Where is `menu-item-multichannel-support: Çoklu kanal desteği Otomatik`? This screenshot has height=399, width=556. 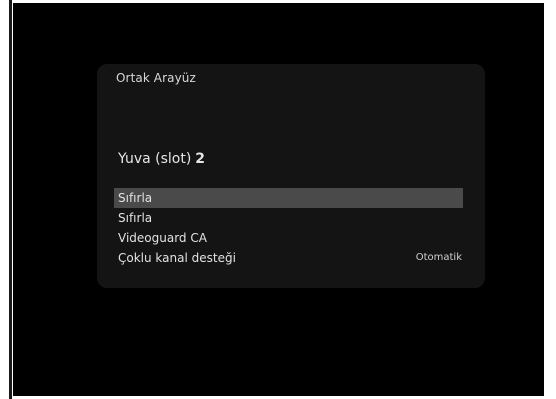 menu-item-multichannel-support: Çoklu kanal desteği Otomatik is located at coordinates (288, 258).